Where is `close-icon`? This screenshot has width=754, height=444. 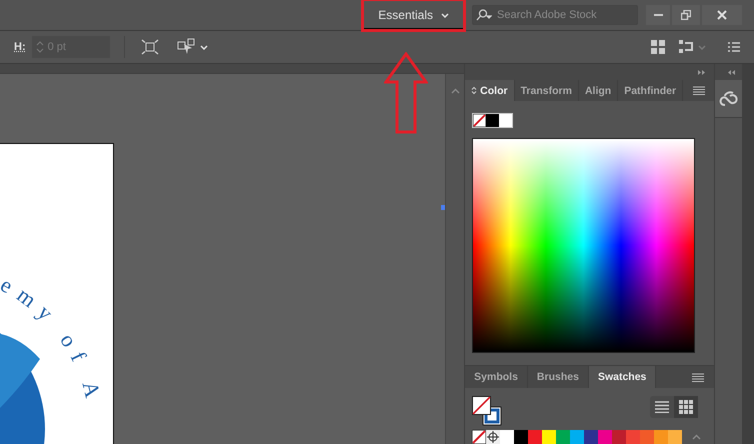 close-icon is located at coordinates (722, 15).